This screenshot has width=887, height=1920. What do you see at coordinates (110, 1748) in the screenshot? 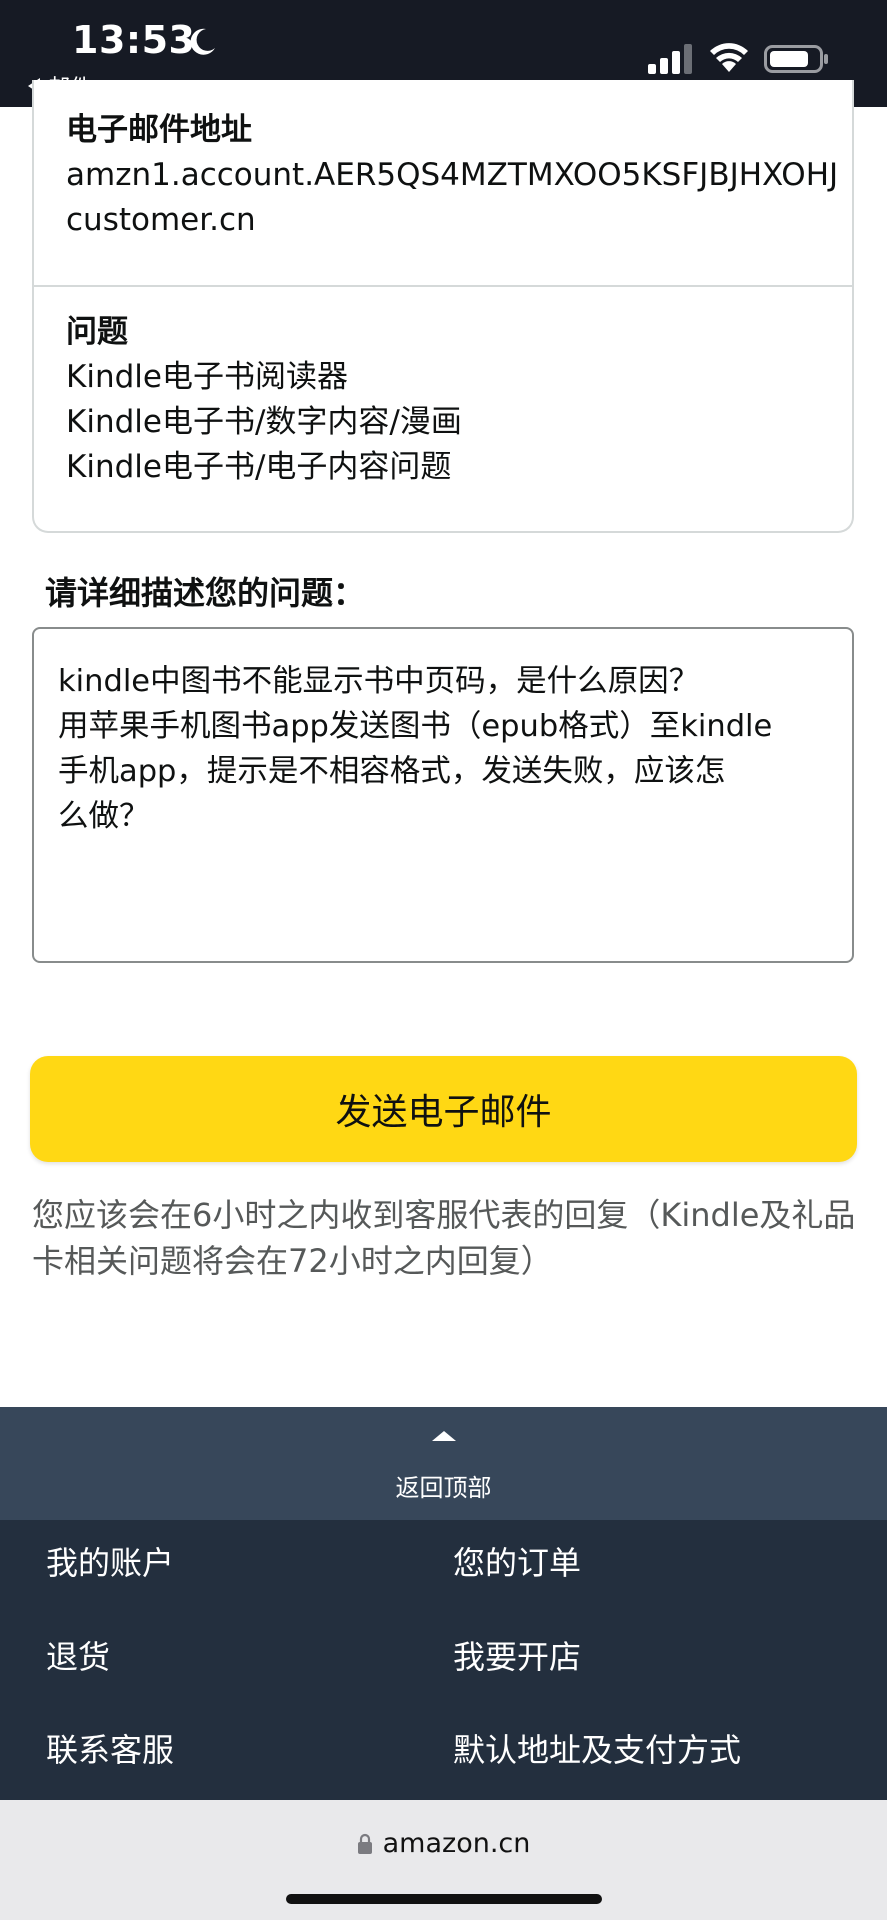
I see `footer-link-customer-service: 联系客服` at bounding box center [110, 1748].